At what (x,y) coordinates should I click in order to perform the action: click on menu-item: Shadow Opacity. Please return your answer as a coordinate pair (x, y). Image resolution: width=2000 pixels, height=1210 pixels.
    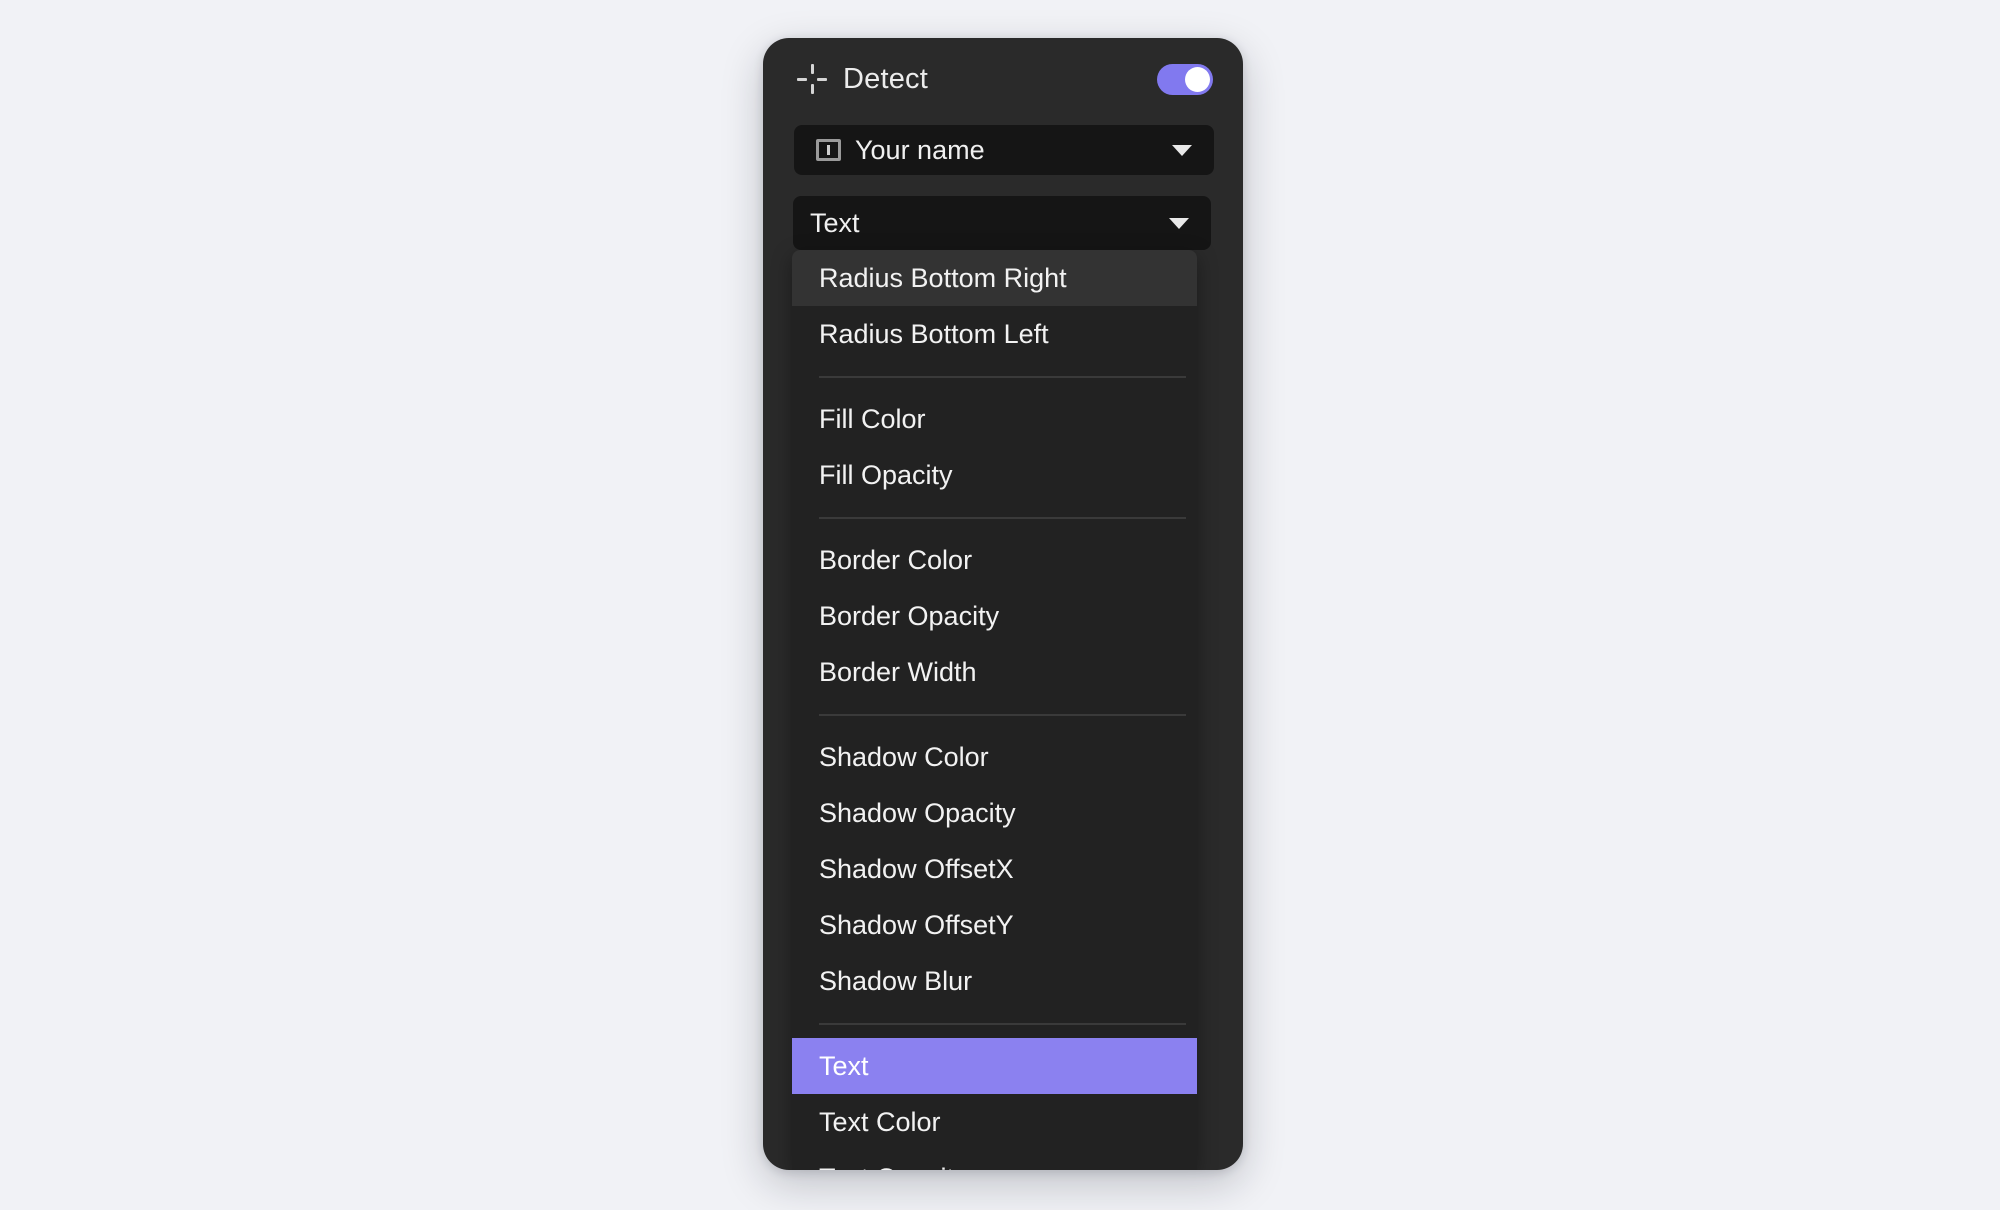
    Looking at the image, I should click on (994, 813).